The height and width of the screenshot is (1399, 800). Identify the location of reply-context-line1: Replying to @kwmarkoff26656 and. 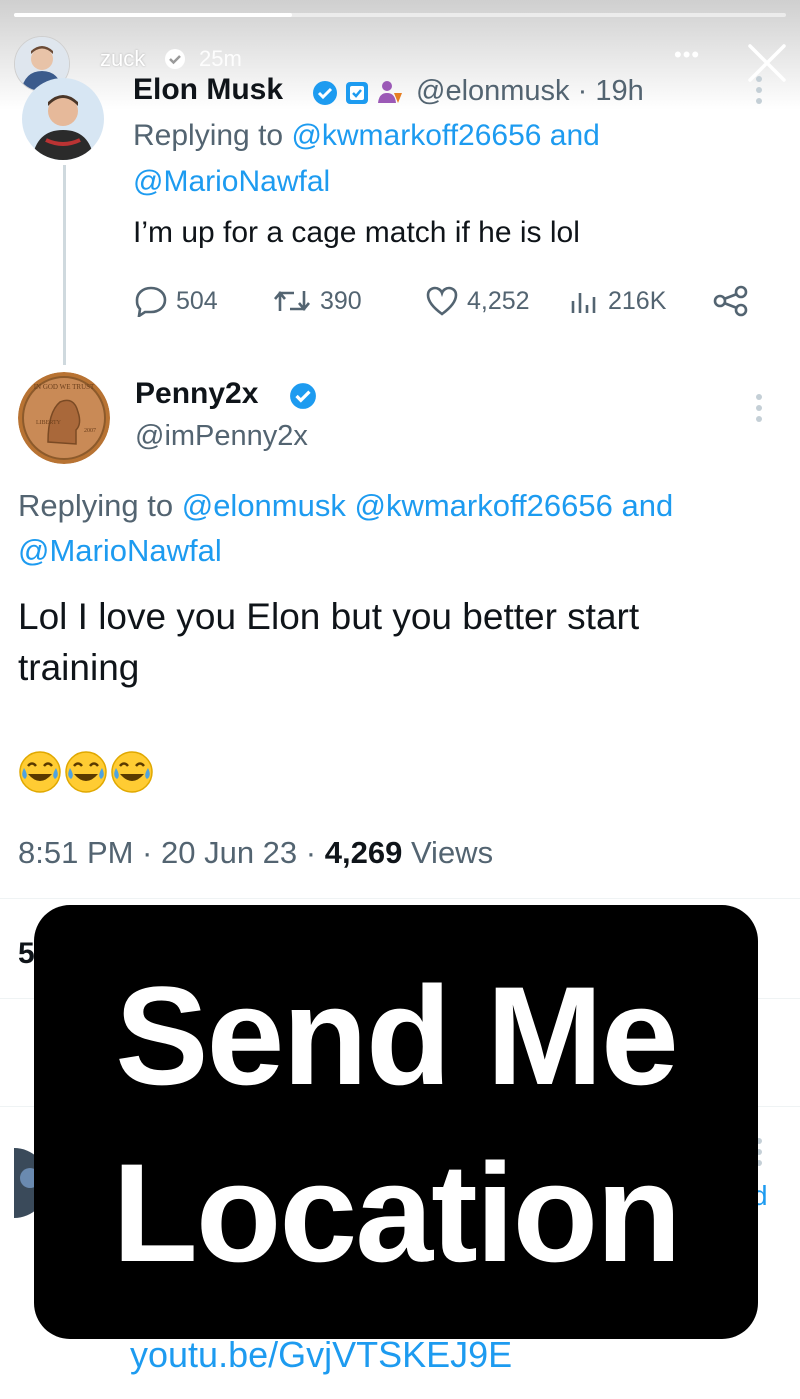
(366, 136).